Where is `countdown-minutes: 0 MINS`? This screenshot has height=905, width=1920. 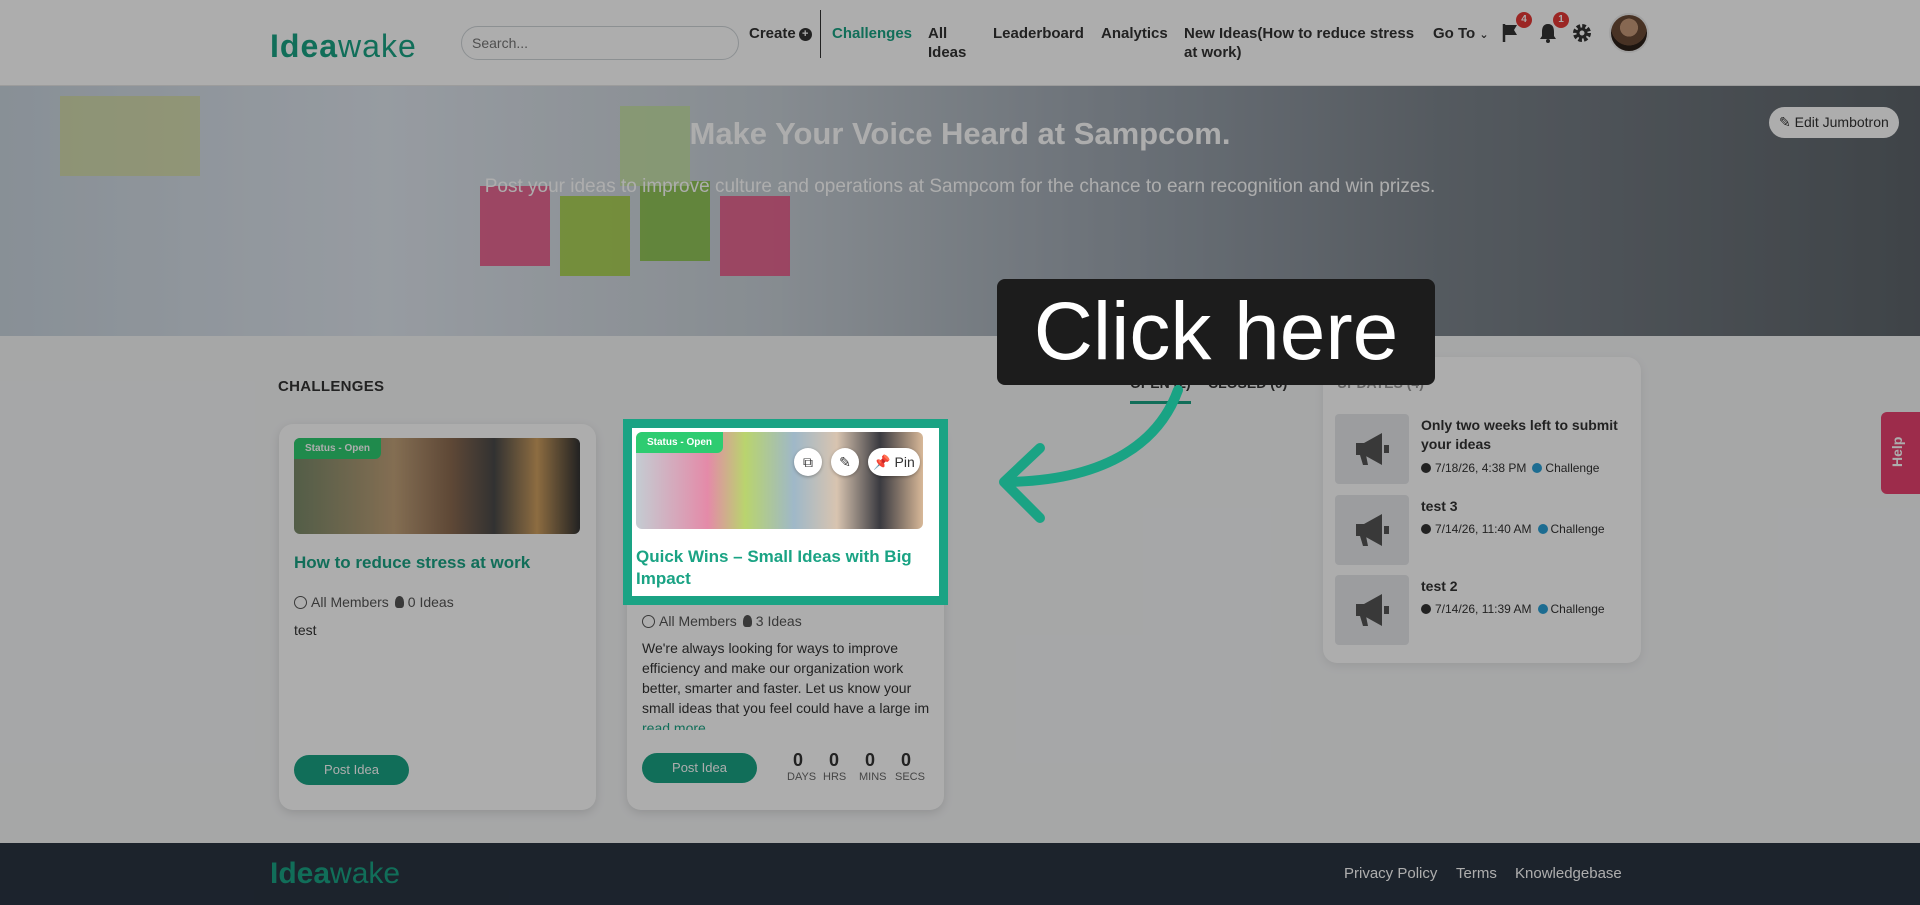
countdown-minutes: 0 MINS is located at coordinates (873, 766).